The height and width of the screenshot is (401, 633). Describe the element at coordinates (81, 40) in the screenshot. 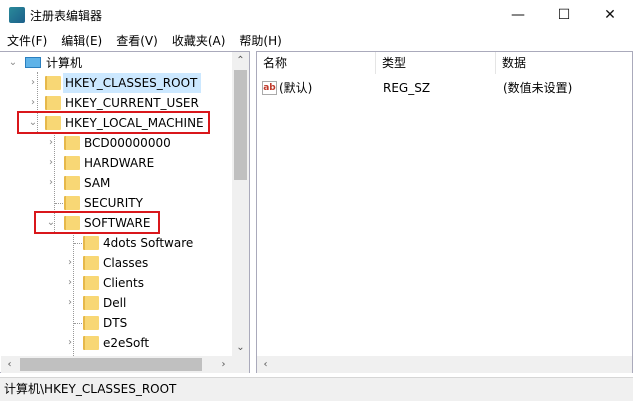

I see `menu-edit: 编辑(E)` at that location.